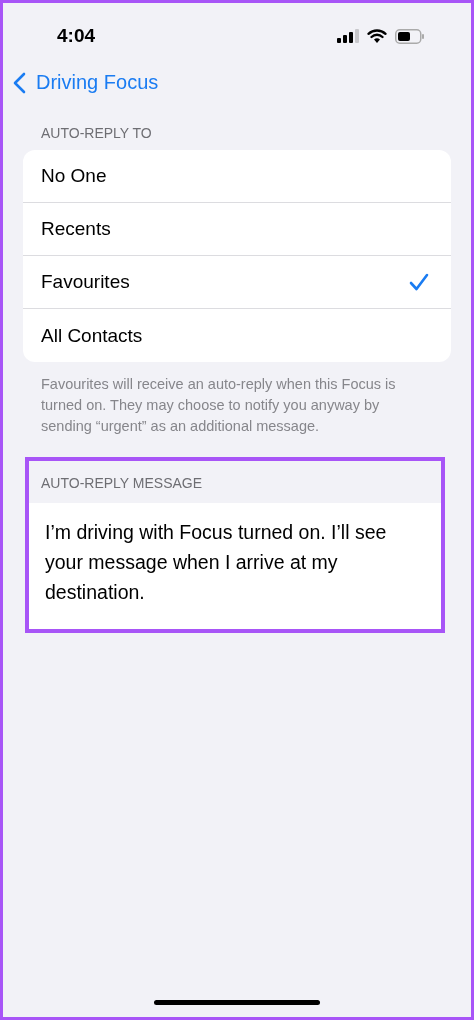  What do you see at coordinates (97, 133) in the screenshot?
I see `section-header: AUTO-REPLY TO` at bounding box center [97, 133].